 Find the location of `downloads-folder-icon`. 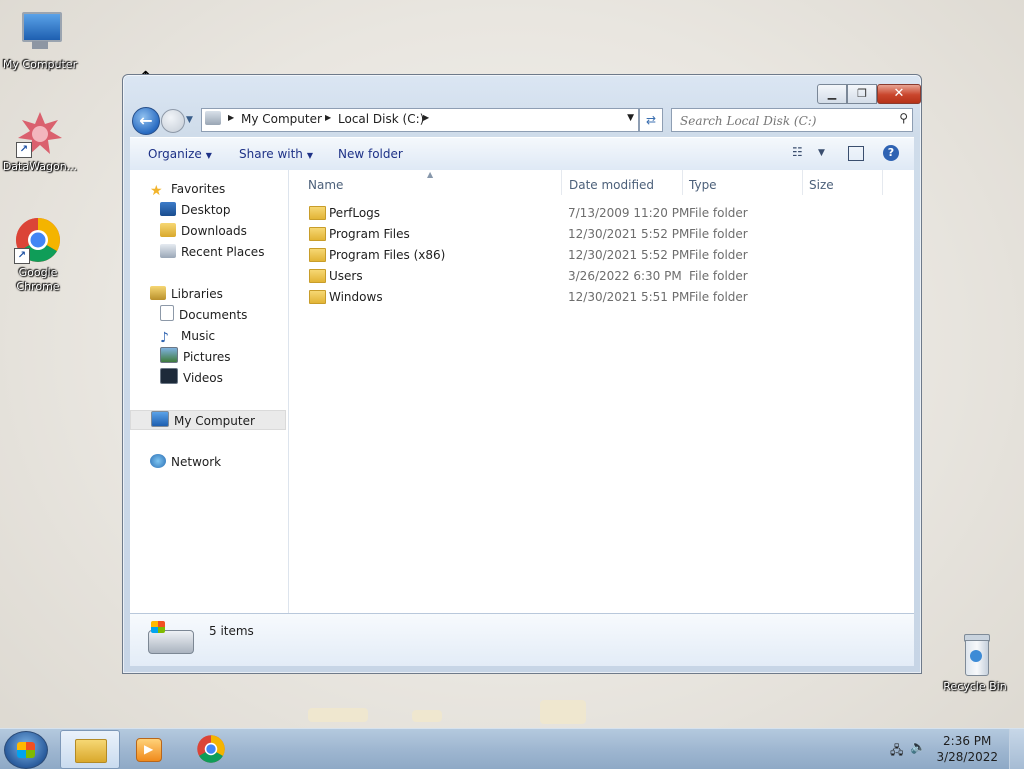

downloads-folder-icon is located at coordinates (168, 230).